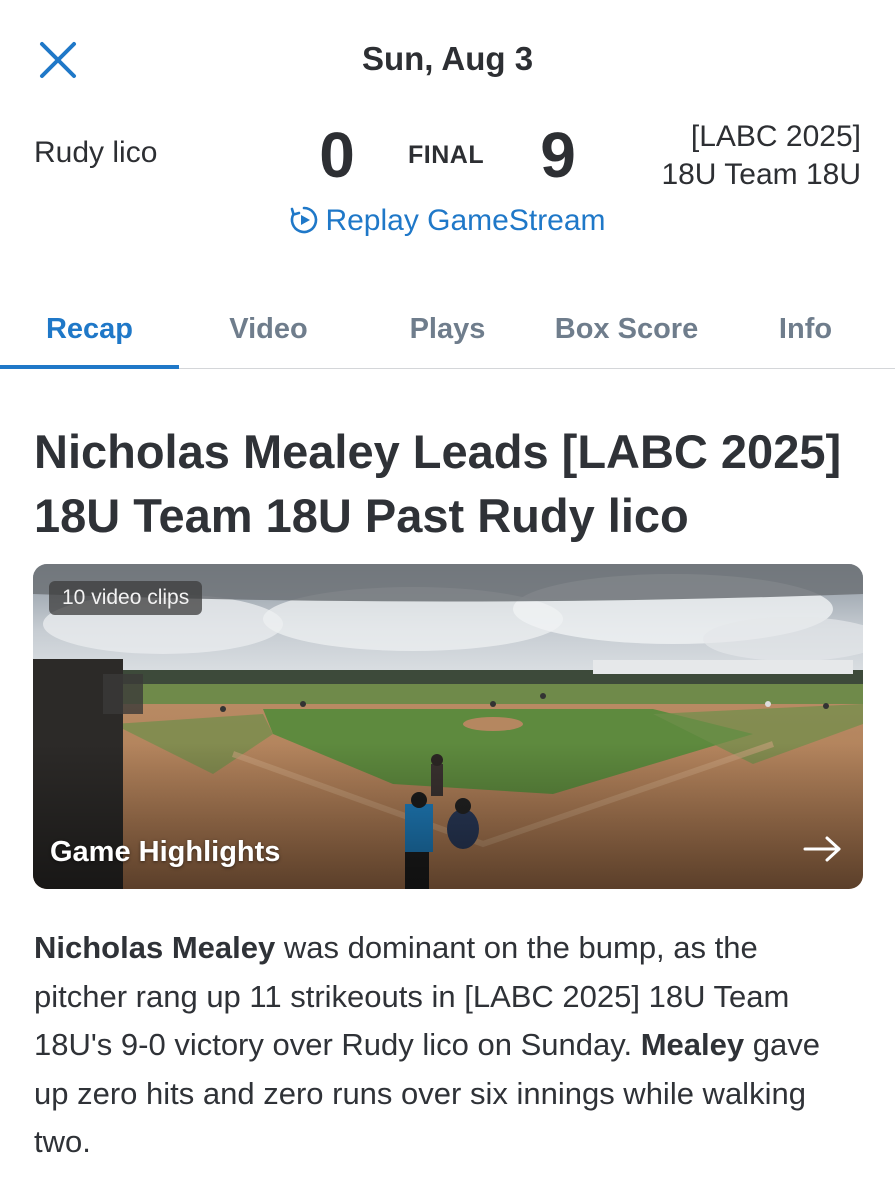 The image size is (895, 1200). What do you see at coordinates (761, 174) in the screenshot?
I see `home-team-name-line2: 18U Team 18U` at bounding box center [761, 174].